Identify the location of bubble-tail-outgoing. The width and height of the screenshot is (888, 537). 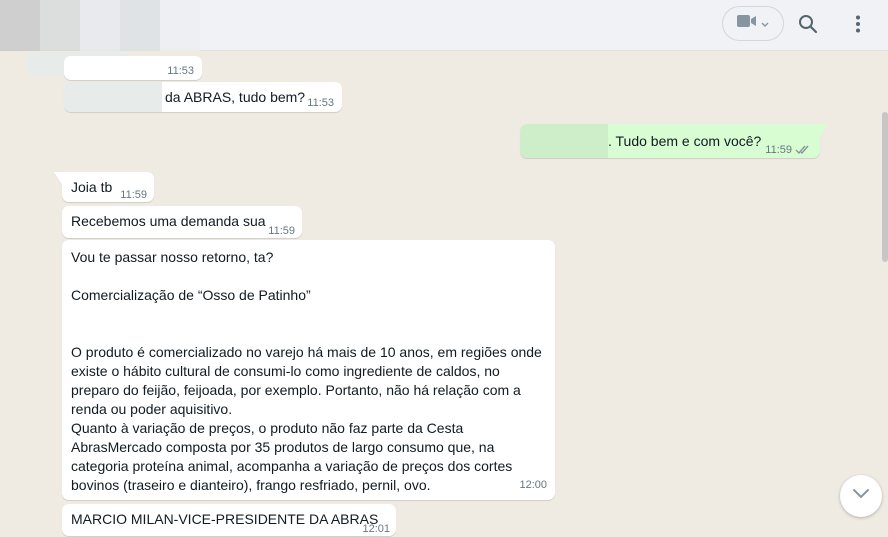
(824, 130).